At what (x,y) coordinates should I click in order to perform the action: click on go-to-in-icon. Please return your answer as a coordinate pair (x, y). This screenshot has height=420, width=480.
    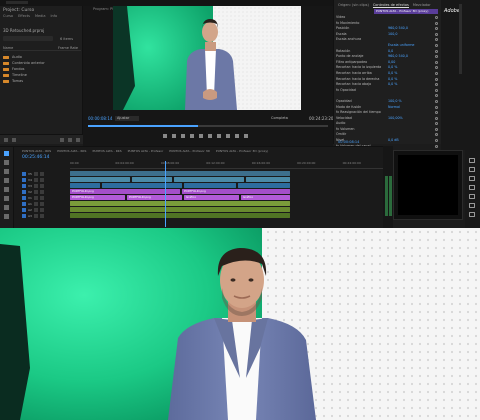
    Looking at the image, I should click on (183, 136).